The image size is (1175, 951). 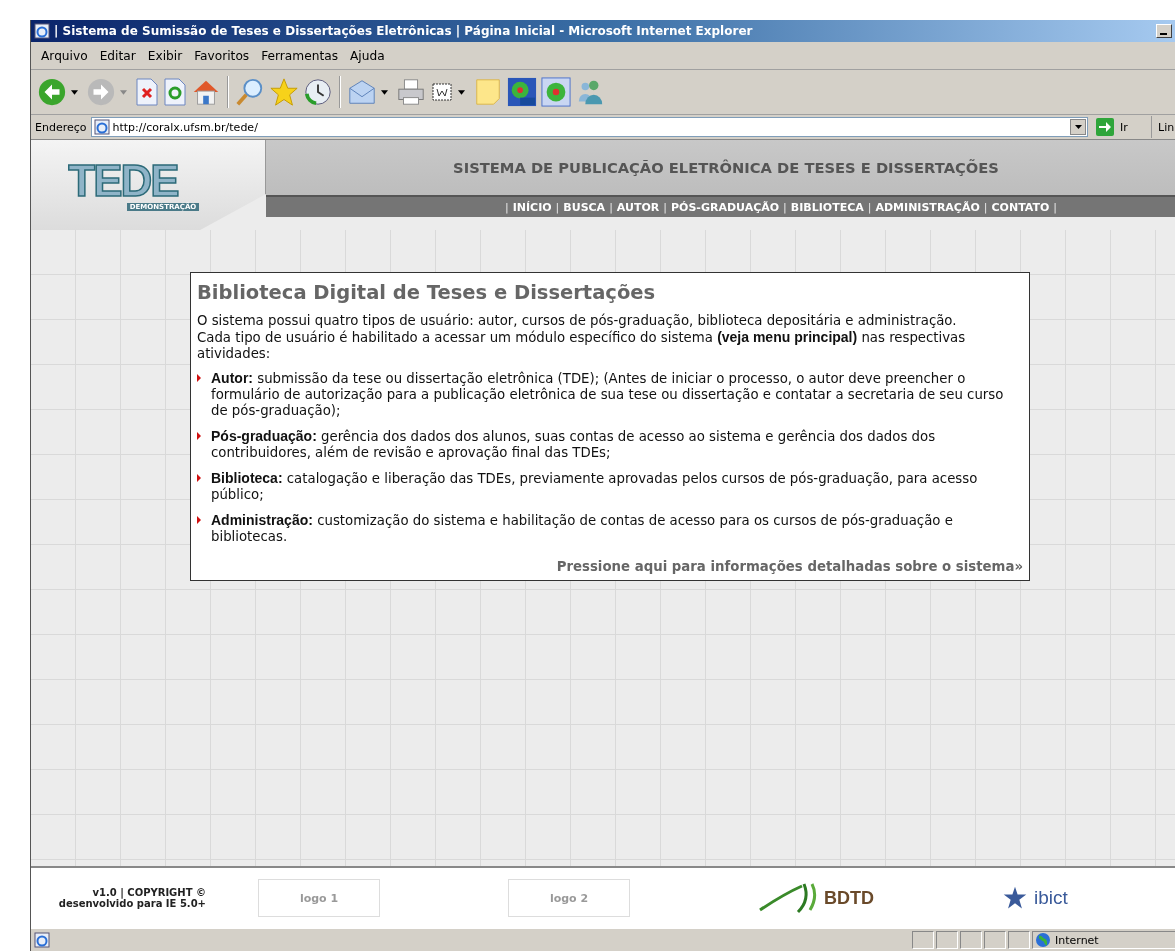 What do you see at coordinates (569, 898) in the screenshot?
I see `logo-placeholder-box: logo 2` at bounding box center [569, 898].